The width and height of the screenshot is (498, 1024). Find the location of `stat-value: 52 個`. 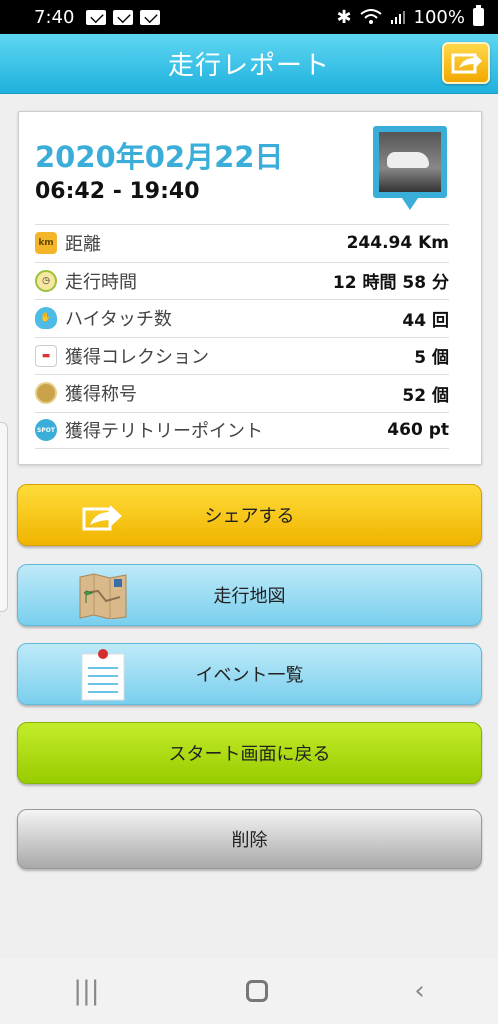

stat-value: 52 個 is located at coordinates (425, 395).